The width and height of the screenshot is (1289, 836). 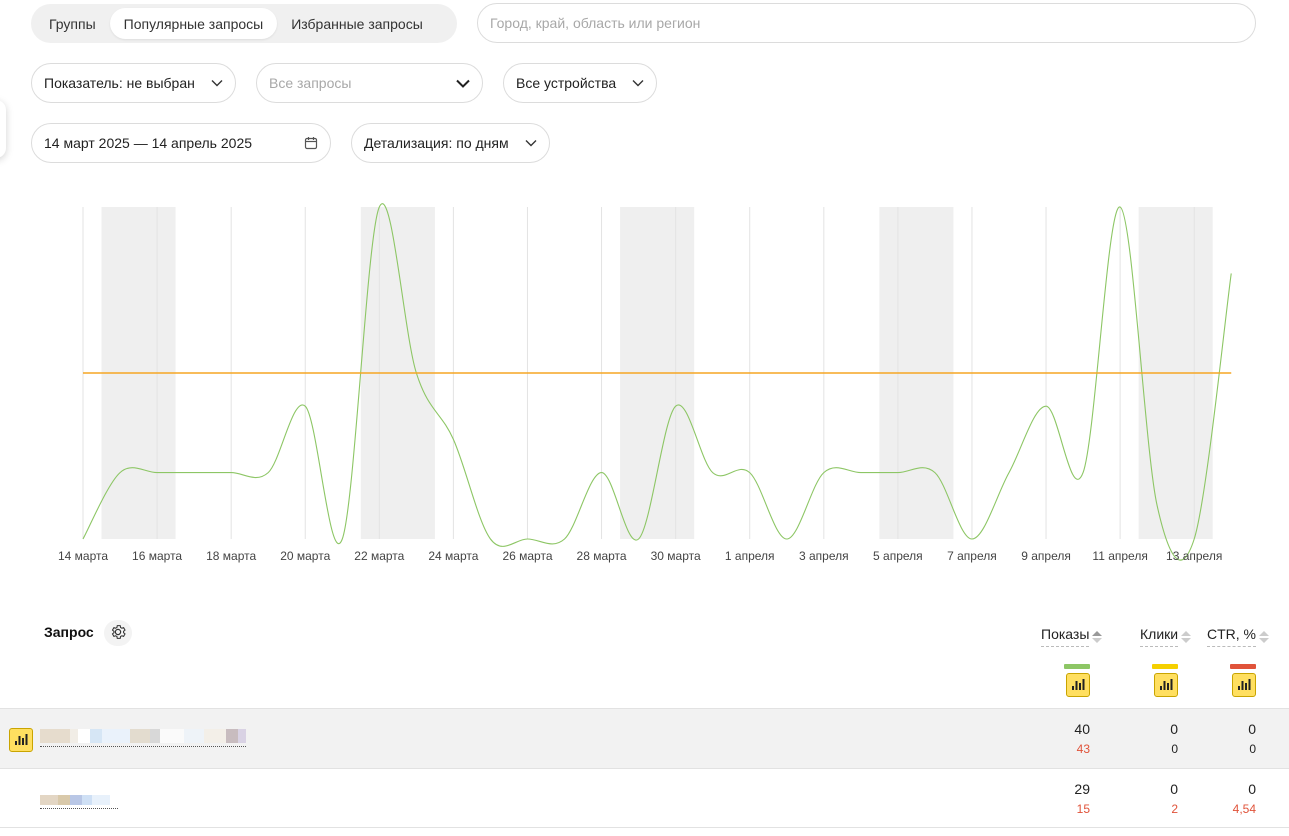 I want to click on side-panel-handle, so click(x=3, y=129).